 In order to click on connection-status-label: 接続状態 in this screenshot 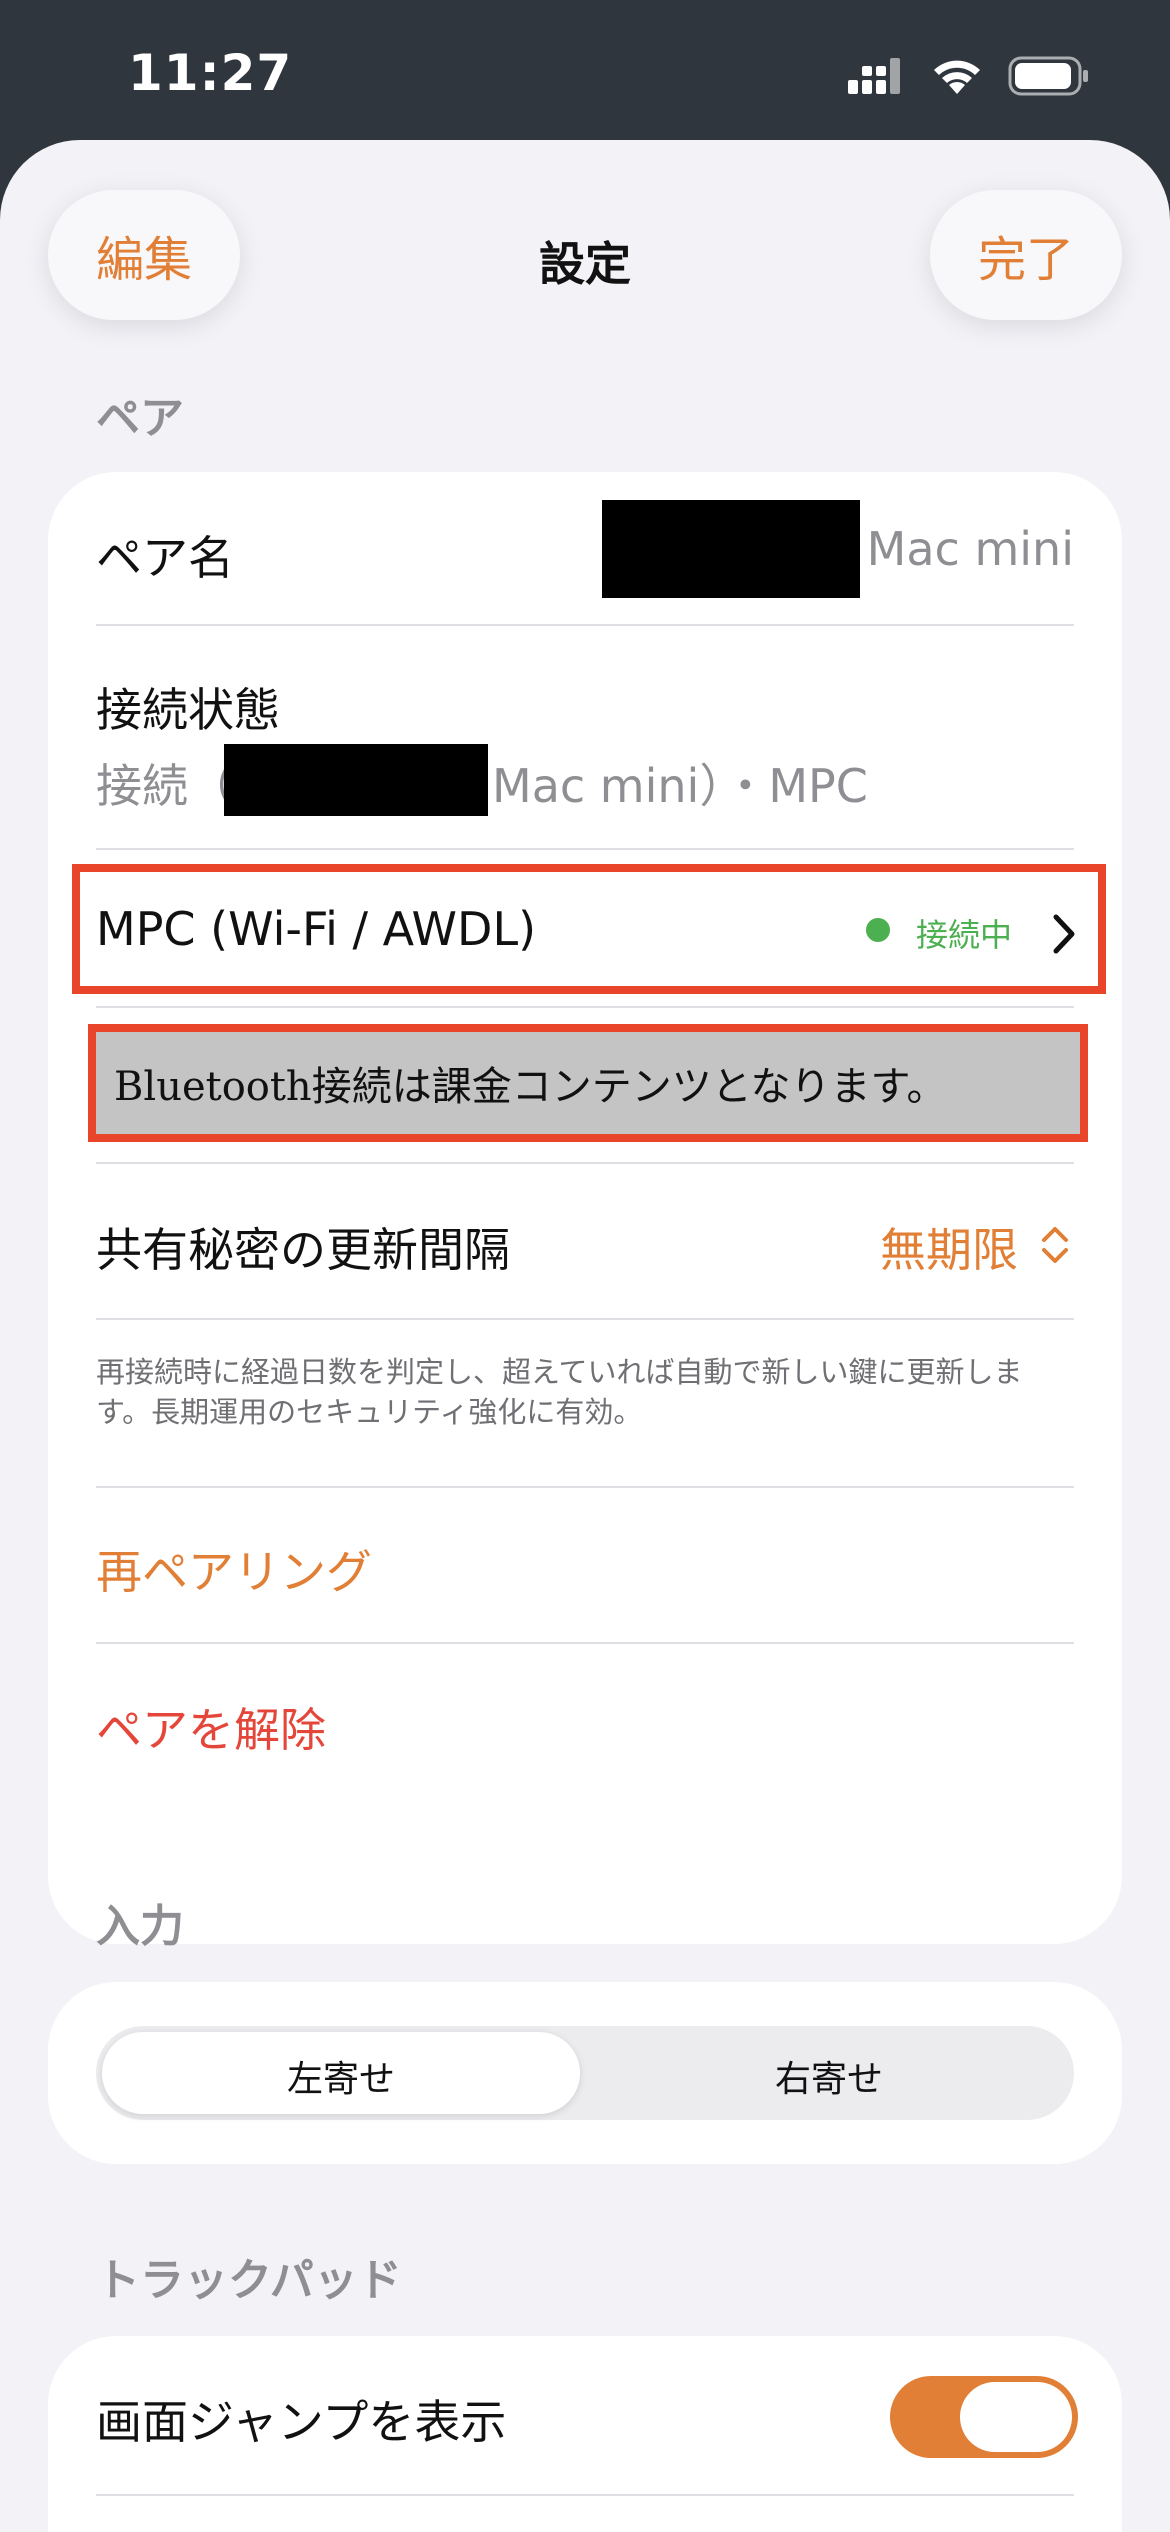, I will do `click(188, 710)`.